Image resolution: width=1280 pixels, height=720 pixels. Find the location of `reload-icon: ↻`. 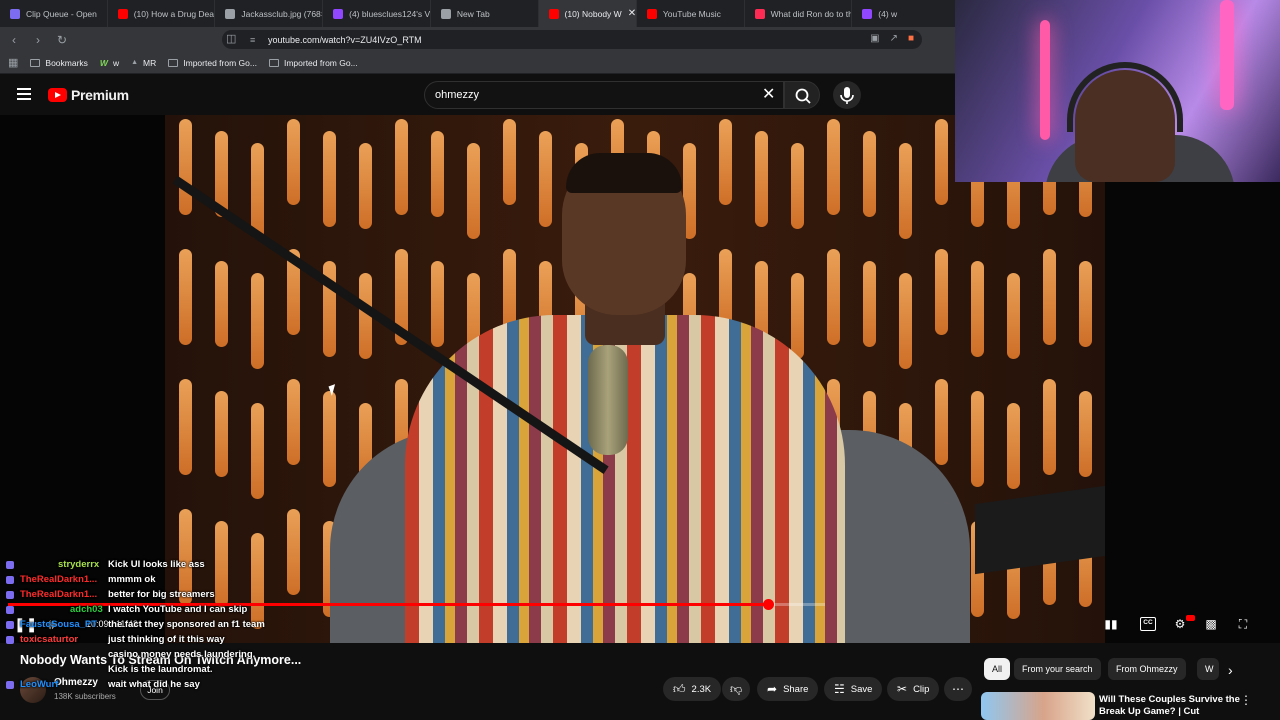

reload-icon: ↻ is located at coordinates (62, 40).